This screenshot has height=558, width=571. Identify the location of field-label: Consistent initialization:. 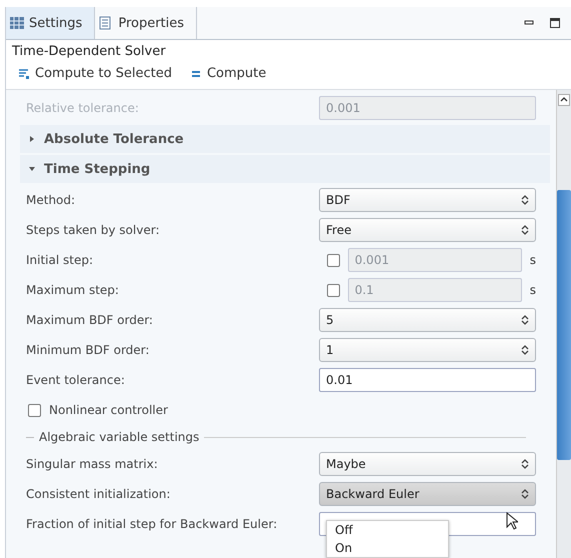
(99, 494).